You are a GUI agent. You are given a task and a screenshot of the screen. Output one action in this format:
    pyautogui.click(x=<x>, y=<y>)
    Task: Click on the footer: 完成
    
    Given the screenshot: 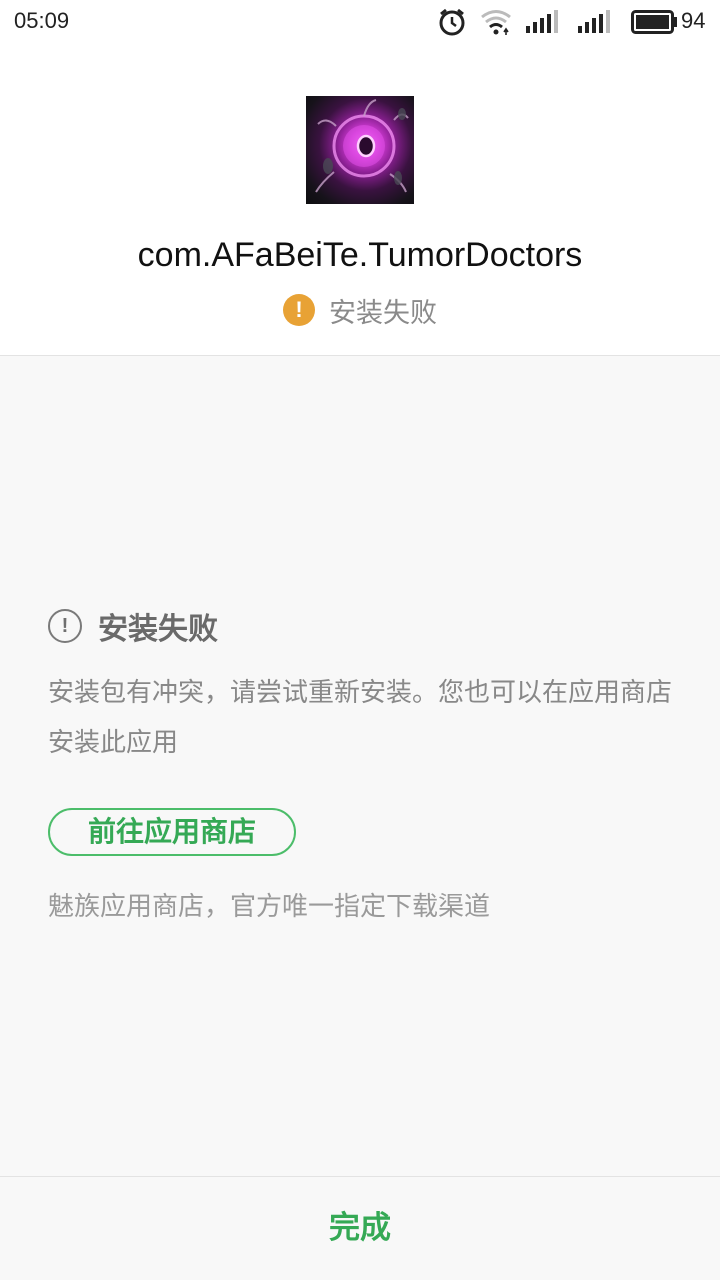 What is the action you would take?
    pyautogui.click(x=360, y=1228)
    